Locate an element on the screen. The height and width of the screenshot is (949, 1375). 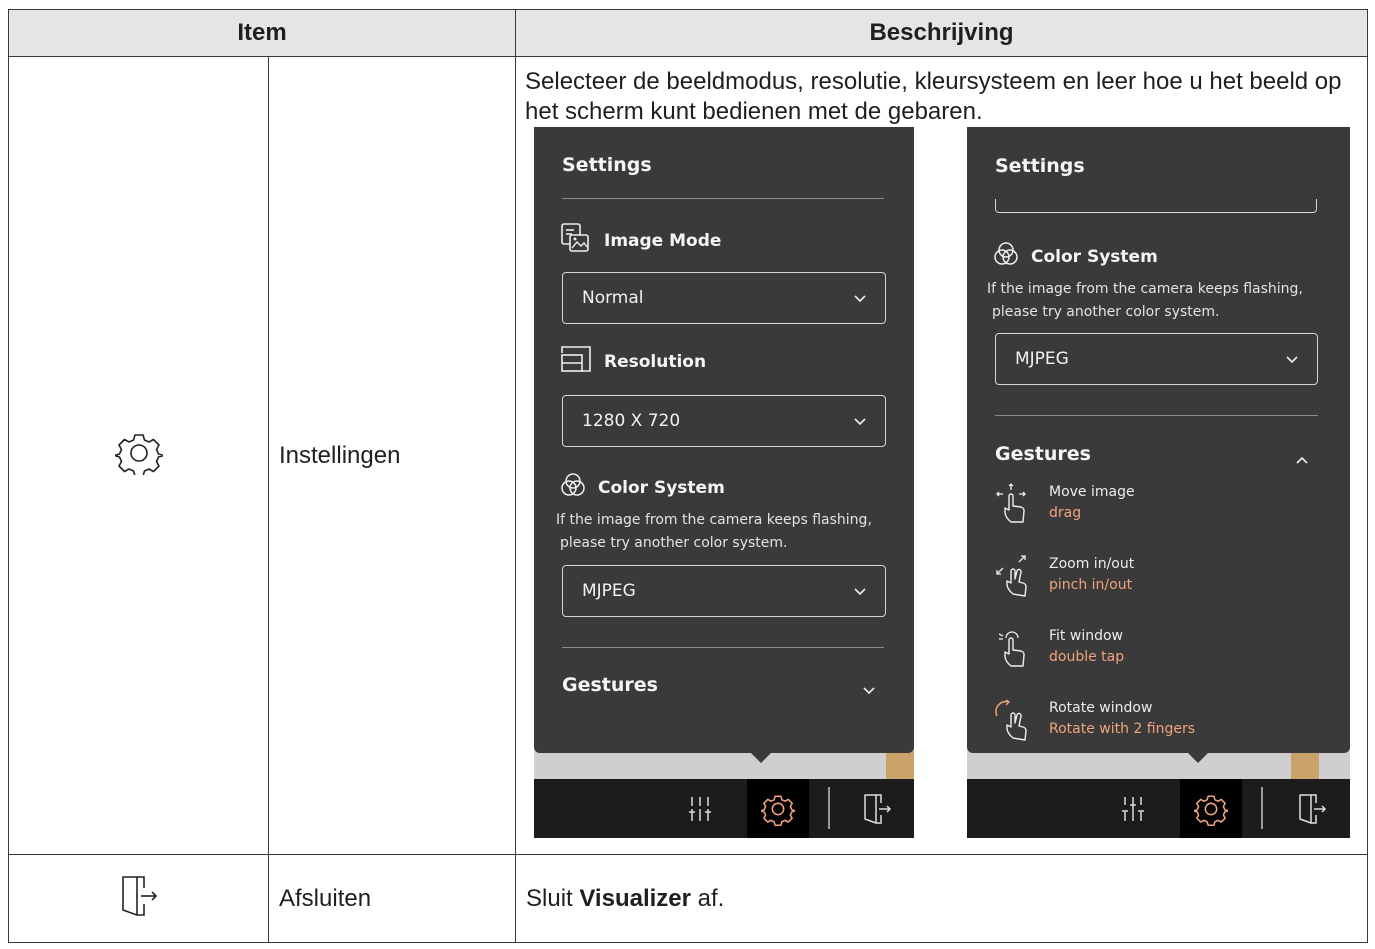
drag-hand-icon is located at coordinates (1016, 507).